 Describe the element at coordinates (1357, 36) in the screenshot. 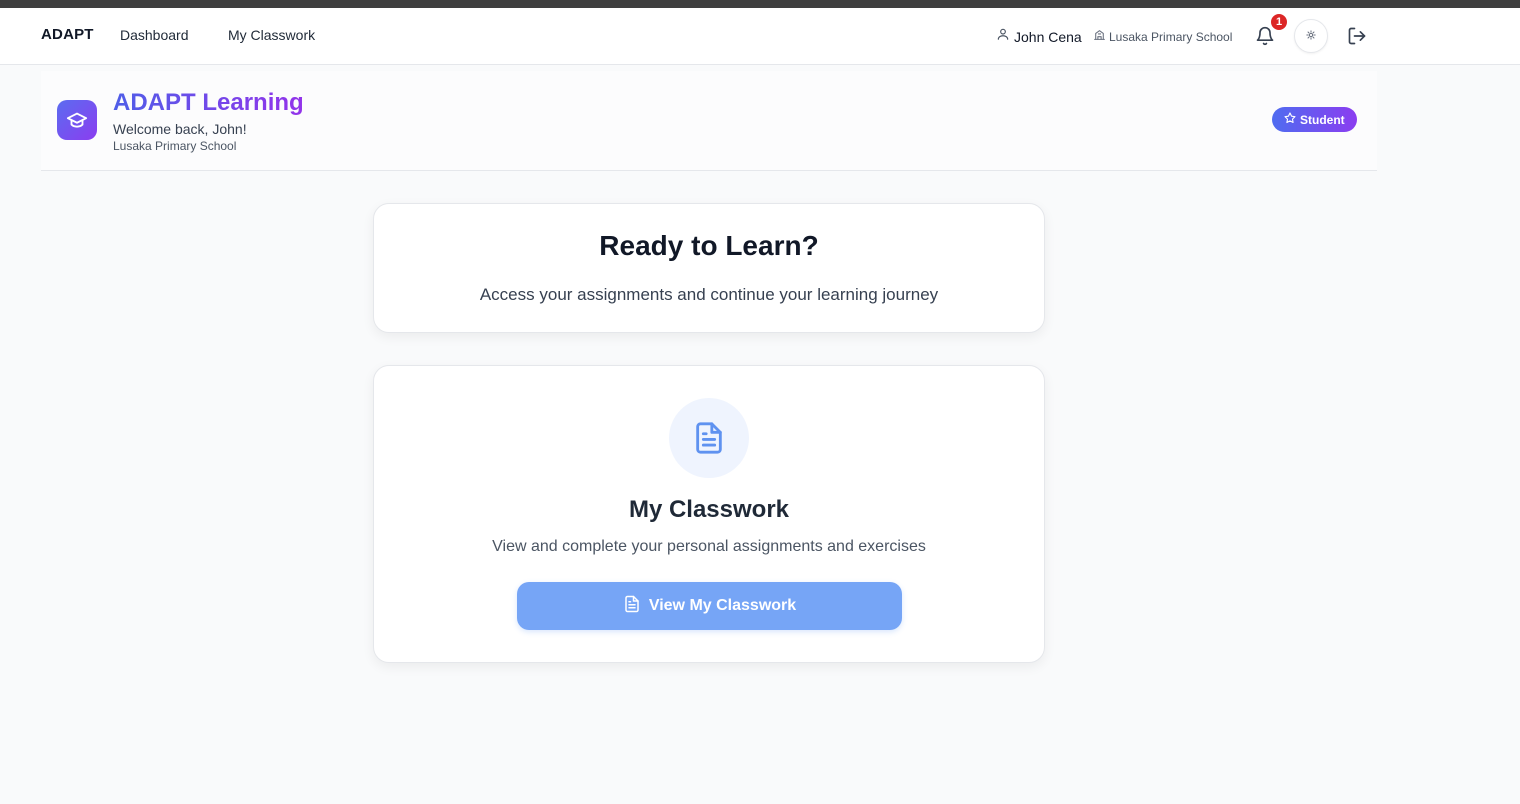

I see `logout-icon` at that location.